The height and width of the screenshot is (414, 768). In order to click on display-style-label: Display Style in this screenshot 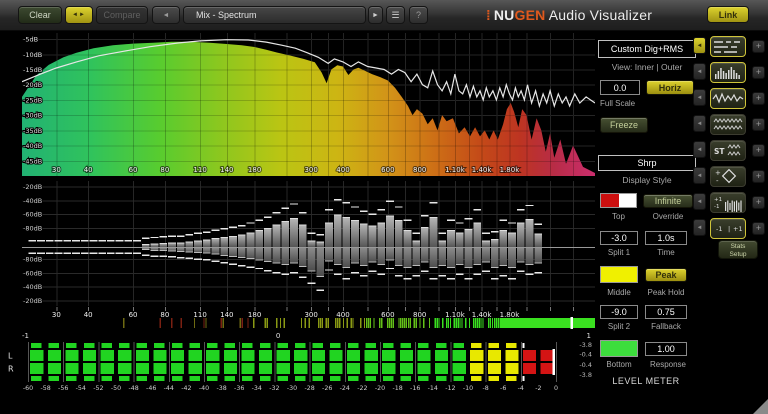, I will do `click(647, 180)`.